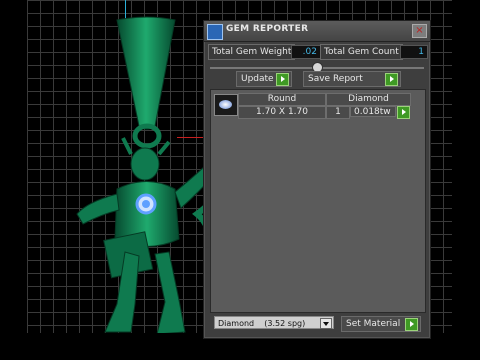 The image size is (480, 360). Describe the element at coordinates (414, 52) in the screenshot. I see `total-gem-count-value: 1` at that location.